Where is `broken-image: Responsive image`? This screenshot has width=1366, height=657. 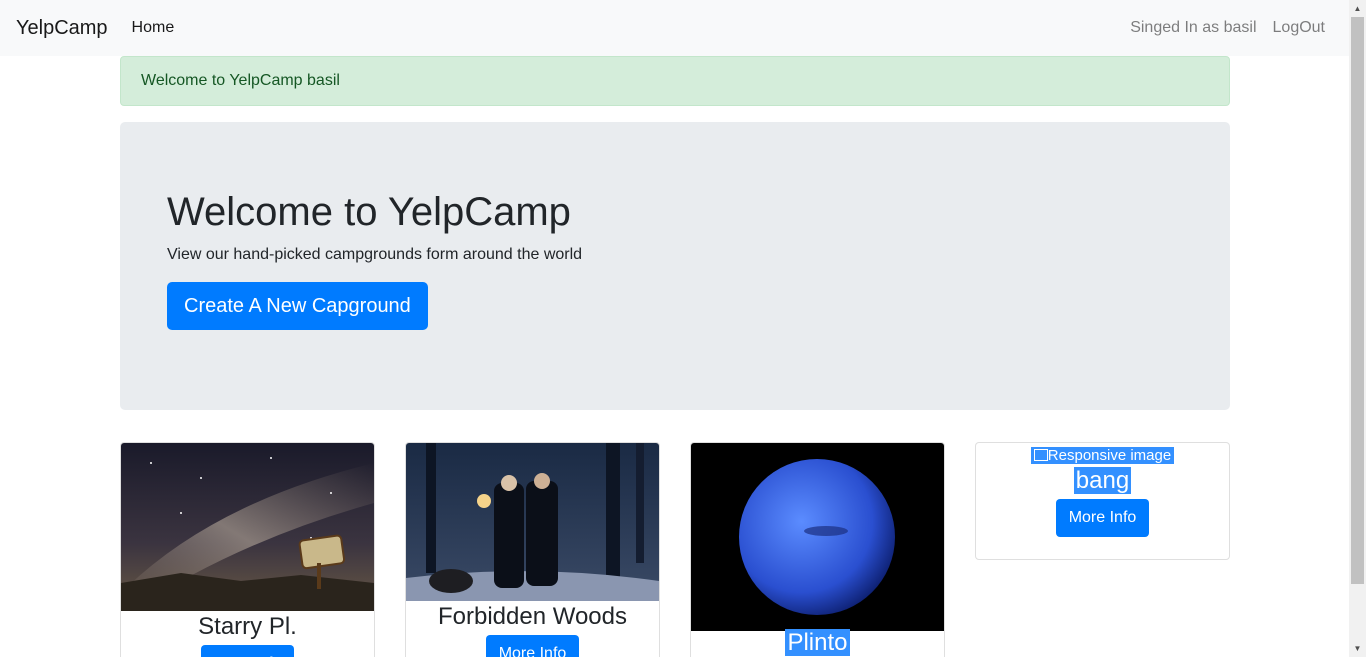
broken-image: Responsive image is located at coordinates (1102, 455).